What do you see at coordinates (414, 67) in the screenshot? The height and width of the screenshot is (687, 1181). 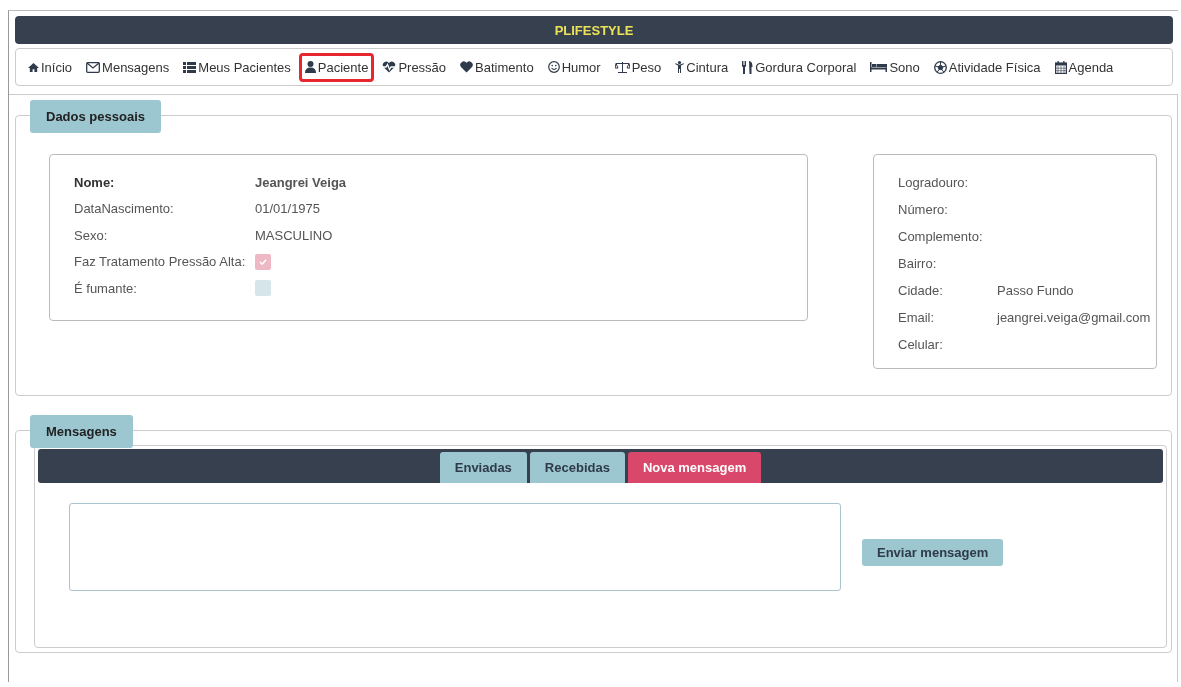 I see `nav-link: Pressão` at bounding box center [414, 67].